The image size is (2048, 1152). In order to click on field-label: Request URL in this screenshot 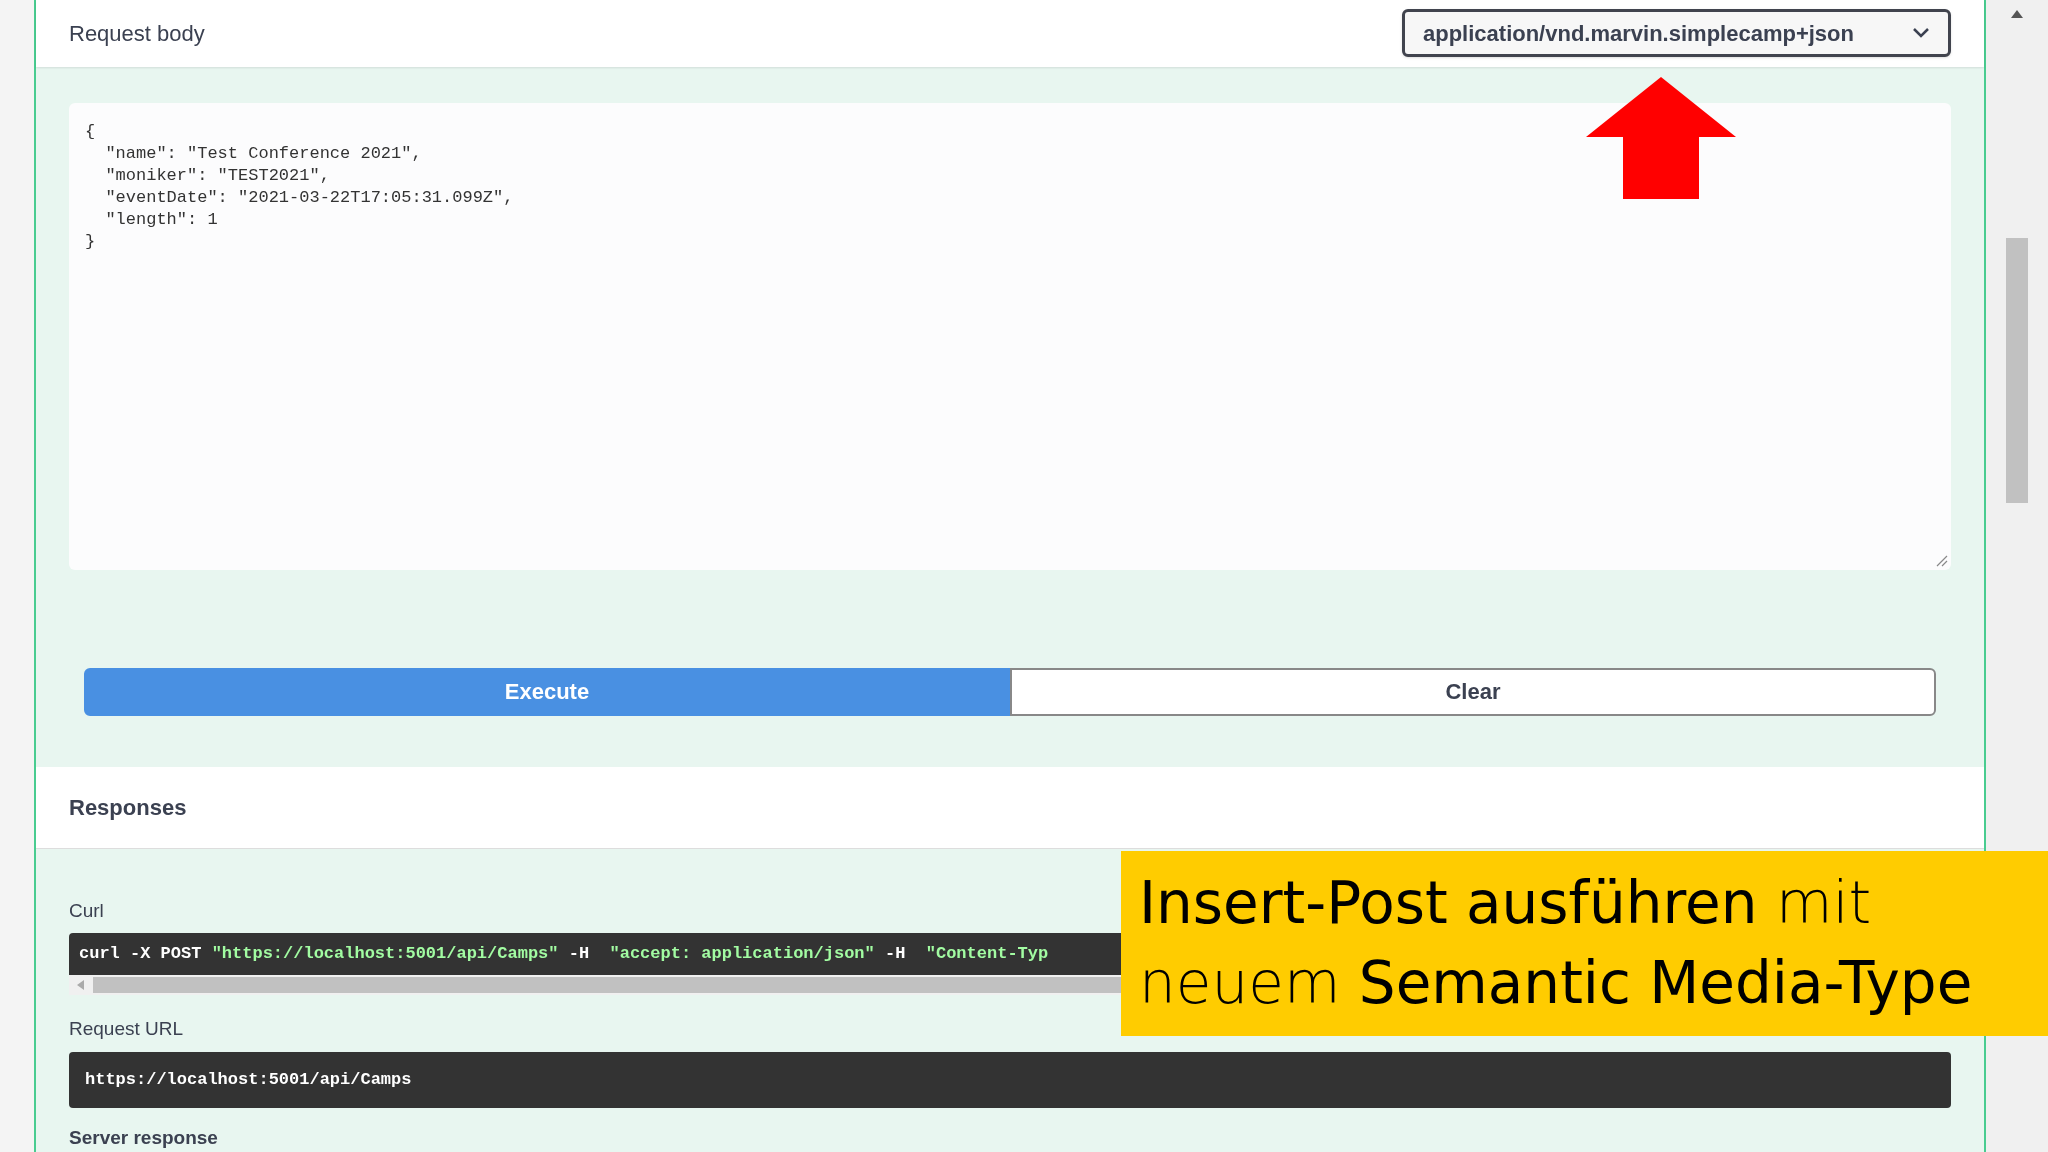, I will do `click(126, 1029)`.